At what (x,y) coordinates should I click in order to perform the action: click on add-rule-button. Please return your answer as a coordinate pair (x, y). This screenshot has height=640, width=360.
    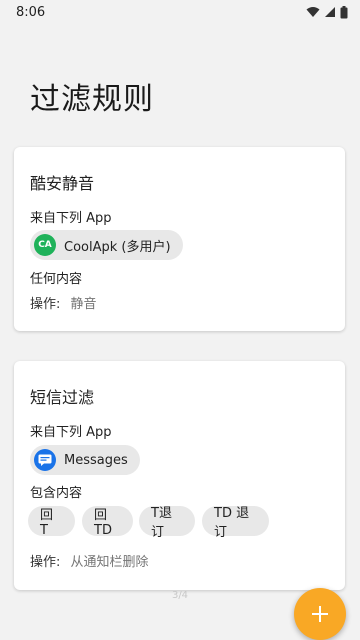
    Looking at the image, I should click on (320, 614).